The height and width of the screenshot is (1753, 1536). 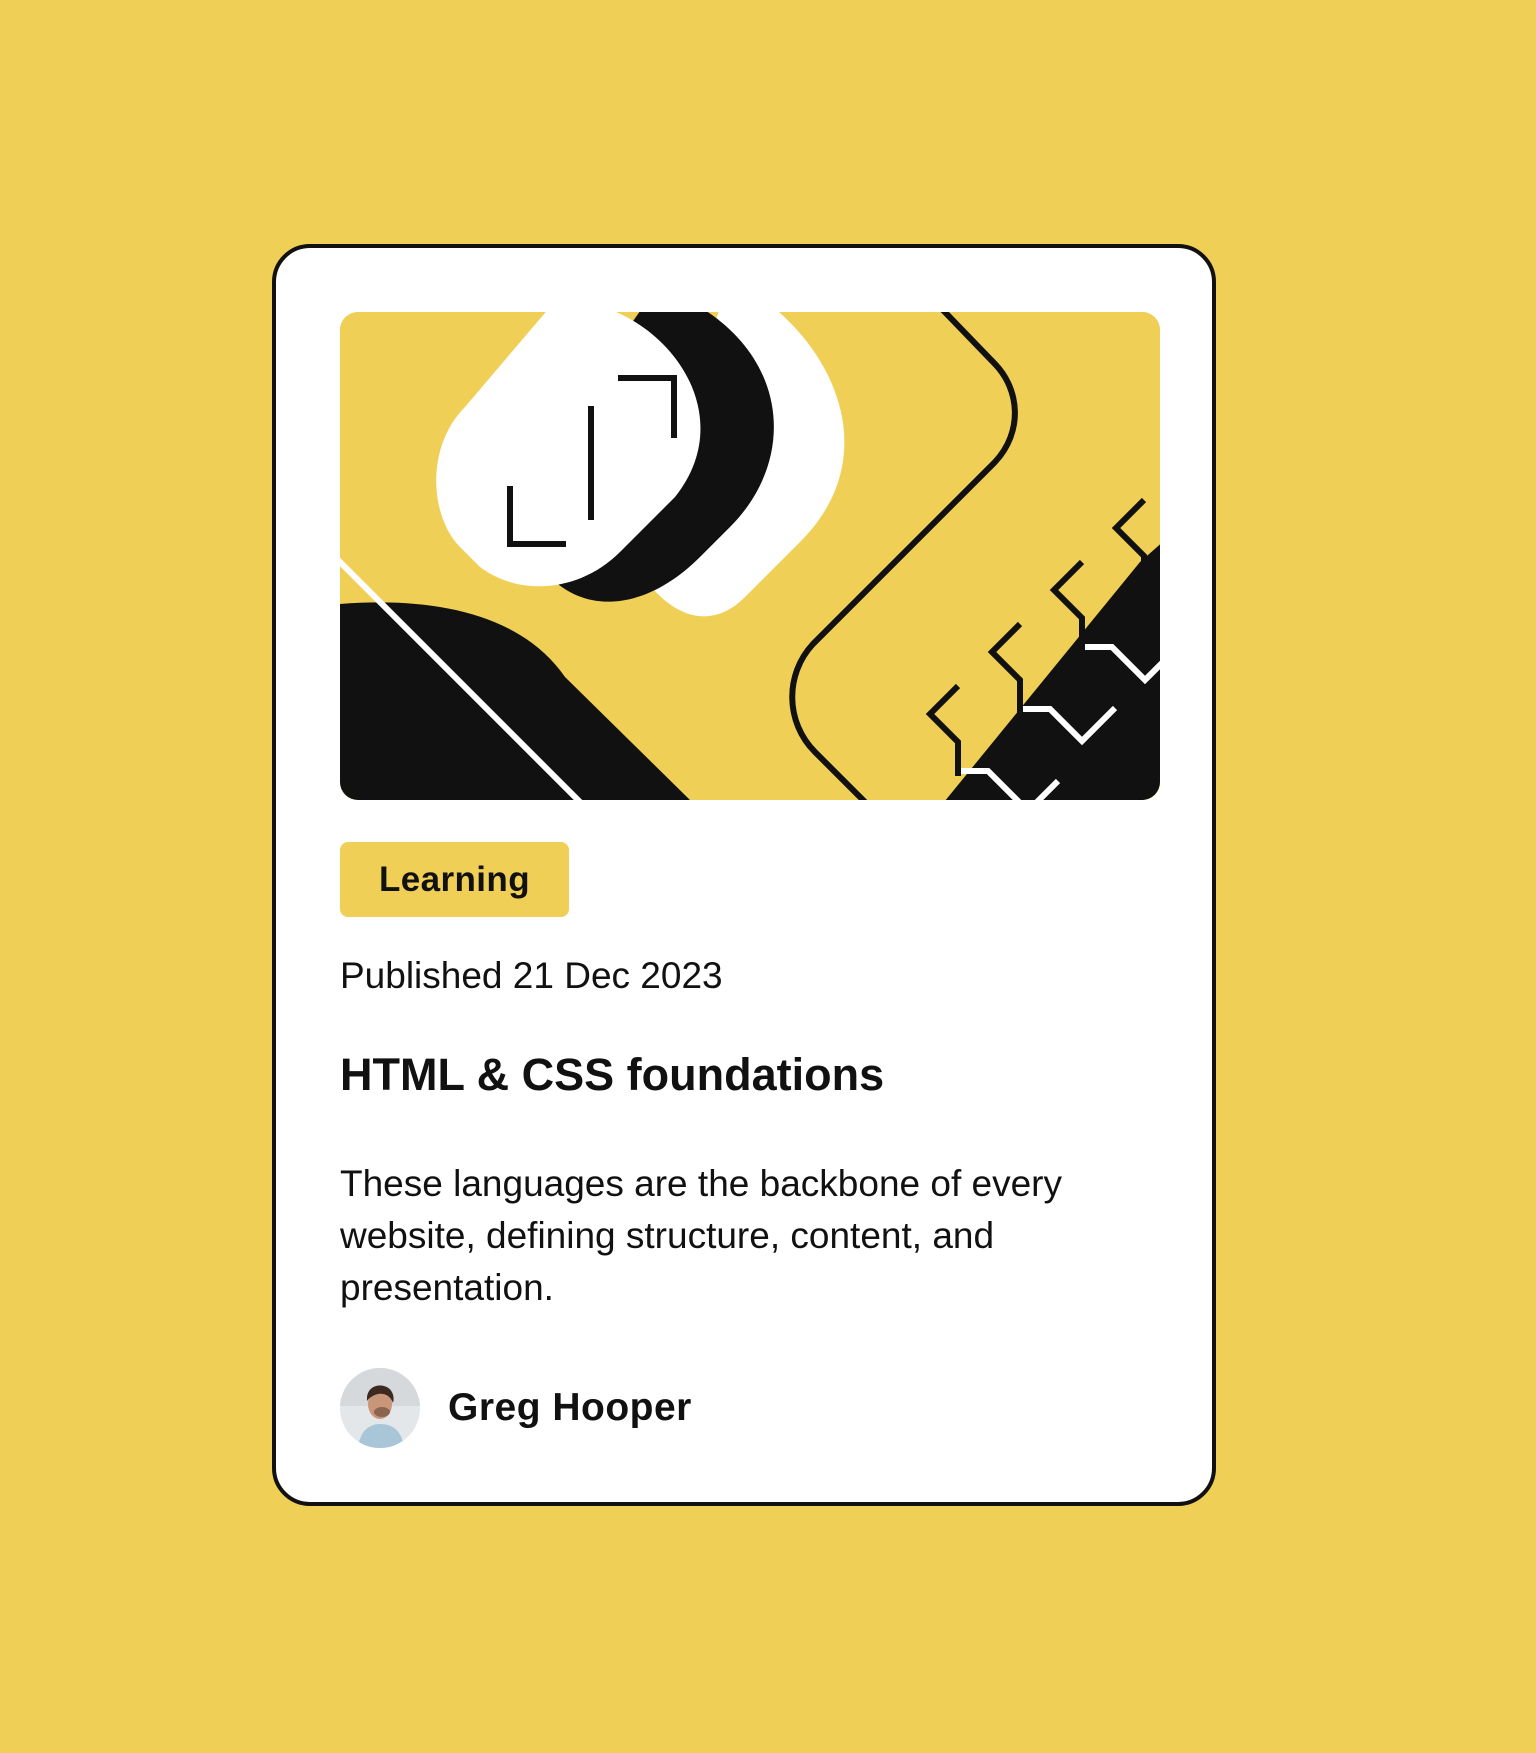 What do you see at coordinates (612, 1075) in the screenshot?
I see `card-title: HTML & CSS foundations` at bounding box center [612, 1075].